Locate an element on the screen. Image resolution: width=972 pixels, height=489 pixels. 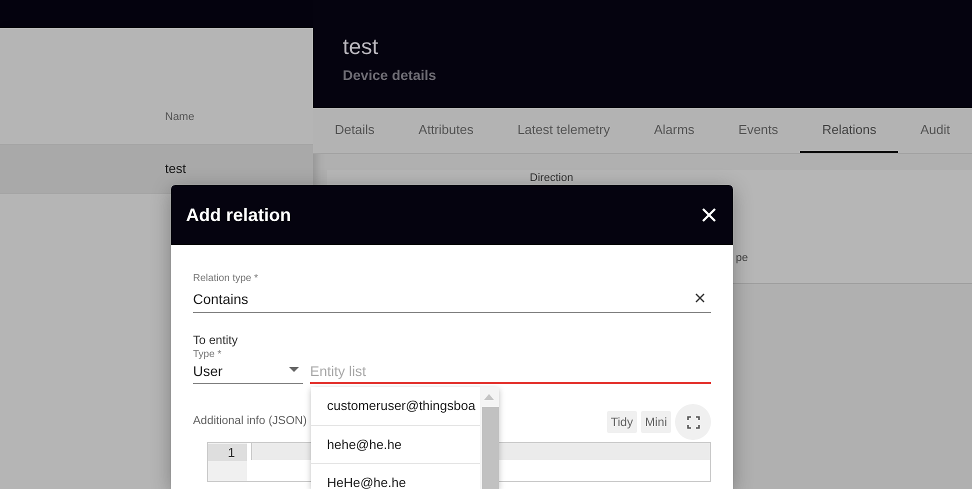
dropdown-caret-icon is located at coordinates (294, 369).